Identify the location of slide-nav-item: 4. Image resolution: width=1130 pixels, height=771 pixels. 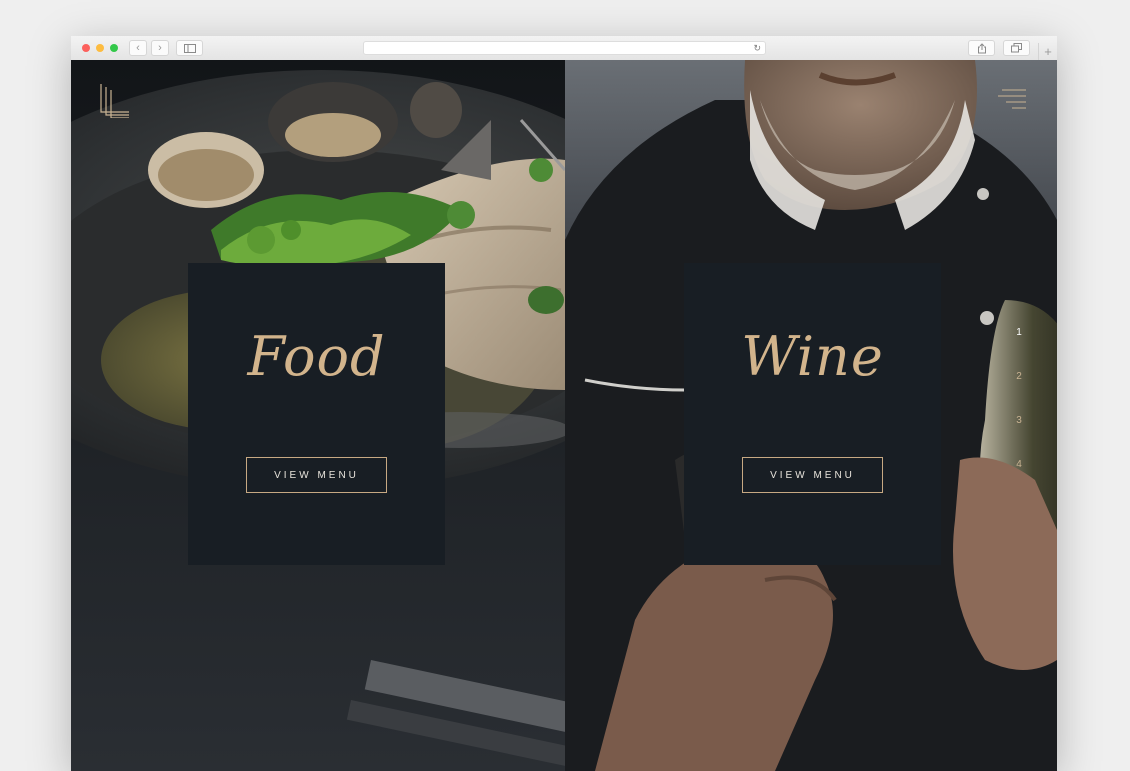
(1019, 480).